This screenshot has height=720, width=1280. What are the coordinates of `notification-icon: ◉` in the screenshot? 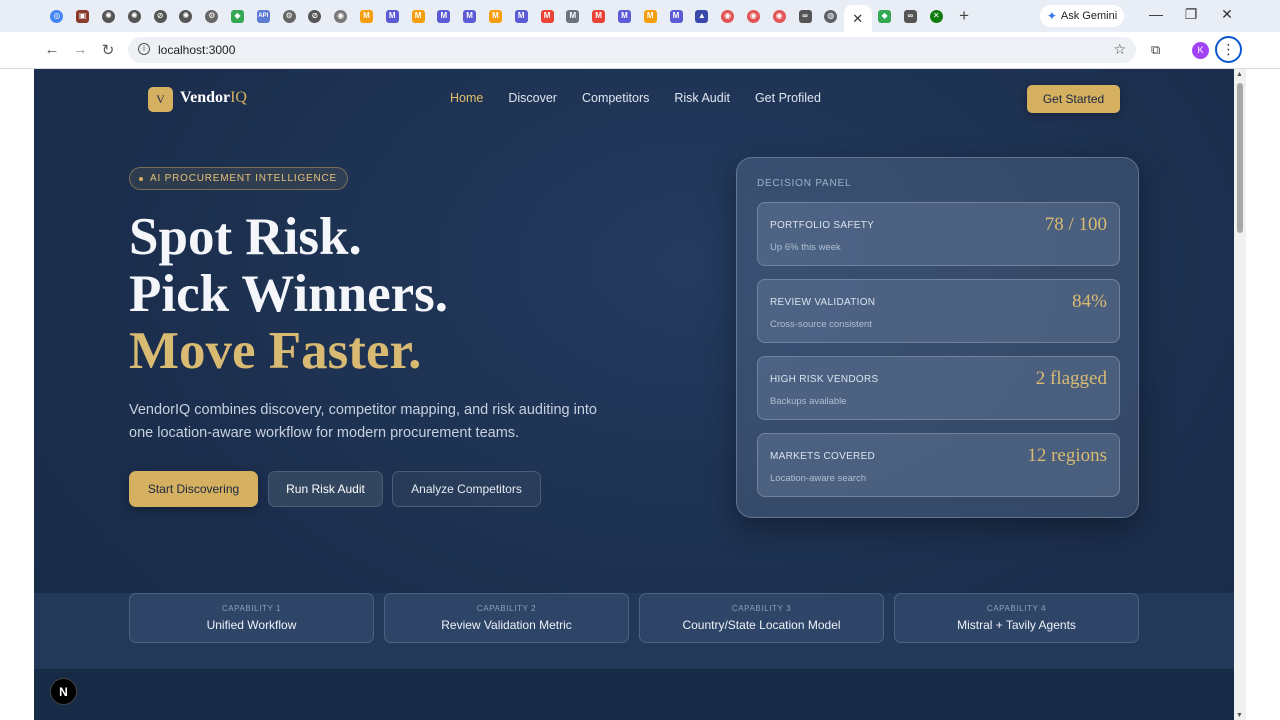 It's located at (779, 16).